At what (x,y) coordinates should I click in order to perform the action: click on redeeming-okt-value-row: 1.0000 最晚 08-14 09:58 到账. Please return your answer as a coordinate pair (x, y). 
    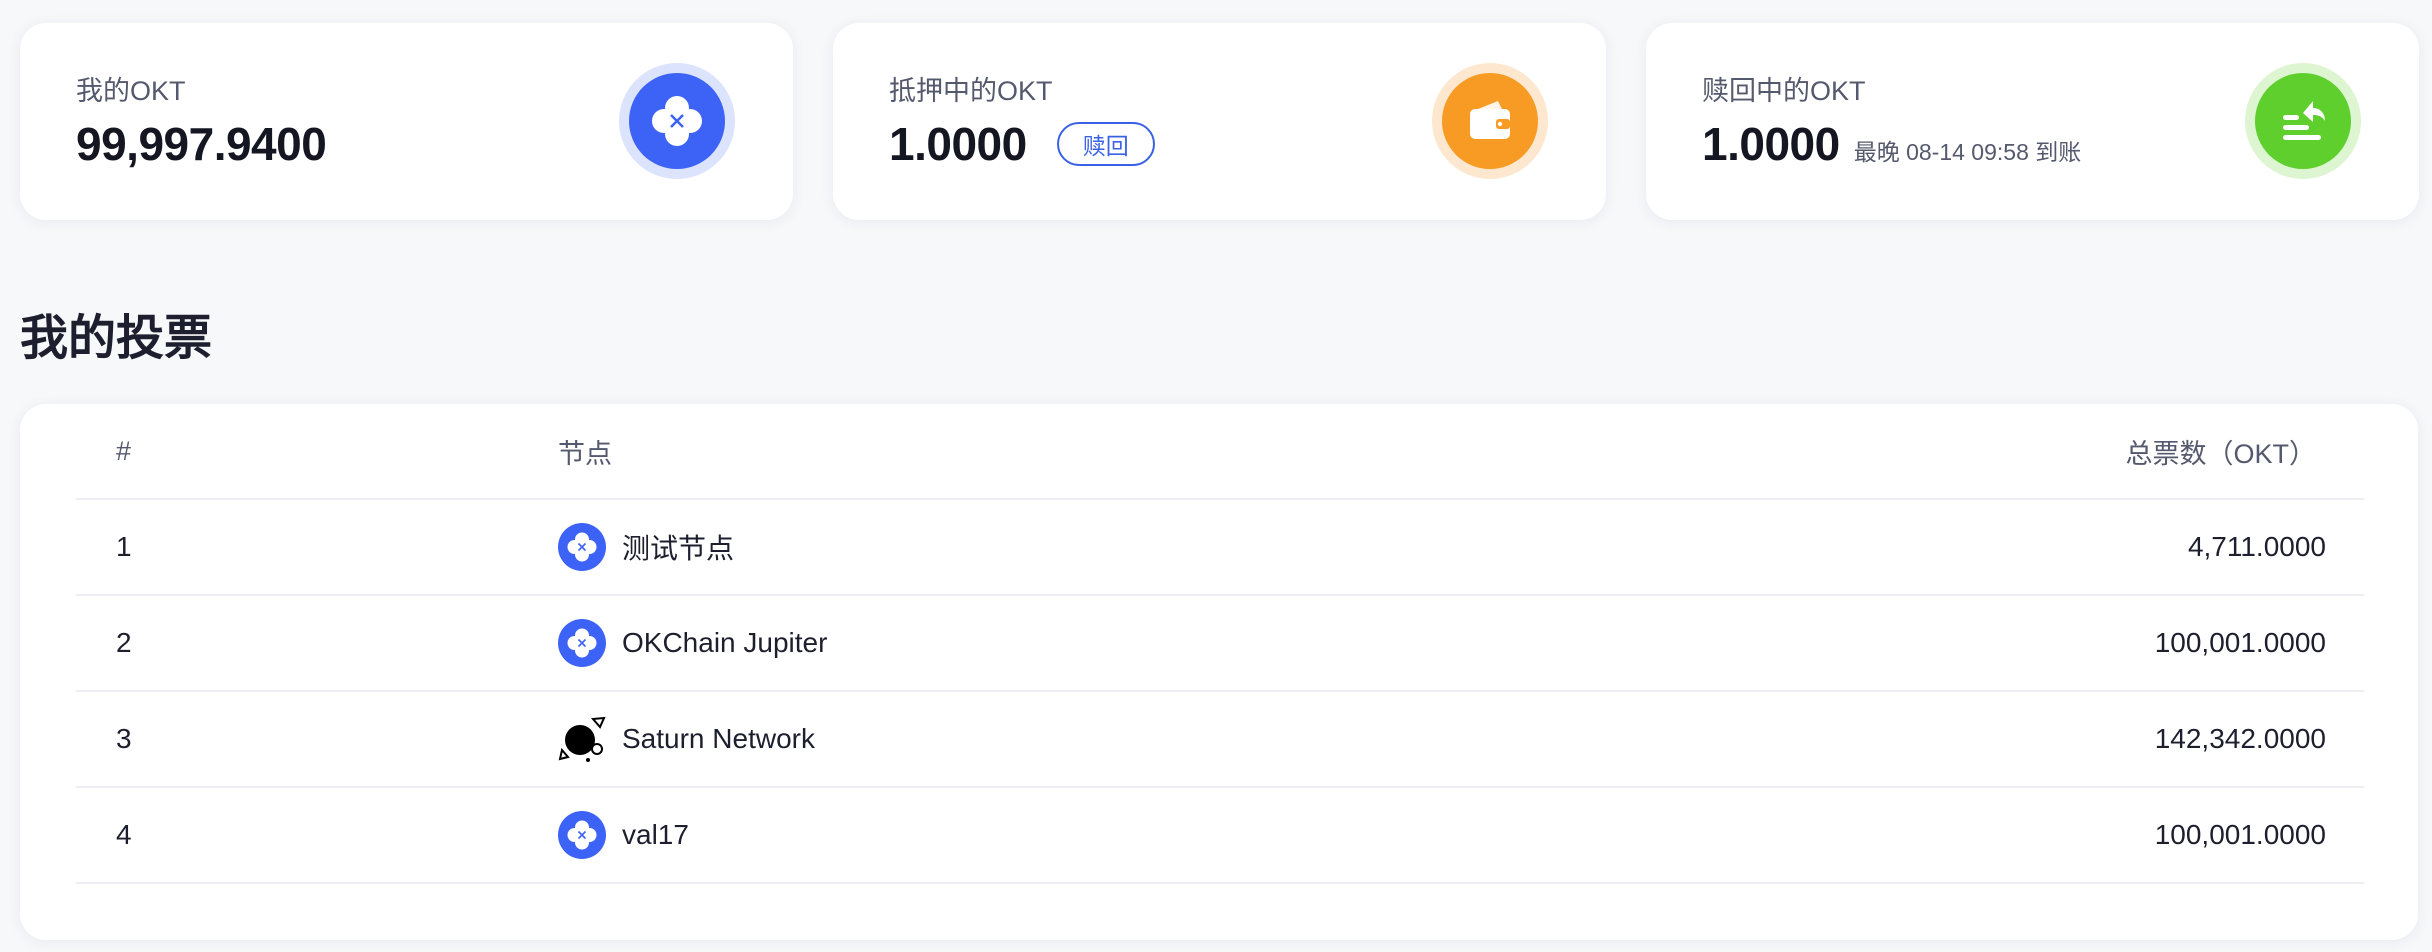
    Looking at the image, I should click on (1891, 144).